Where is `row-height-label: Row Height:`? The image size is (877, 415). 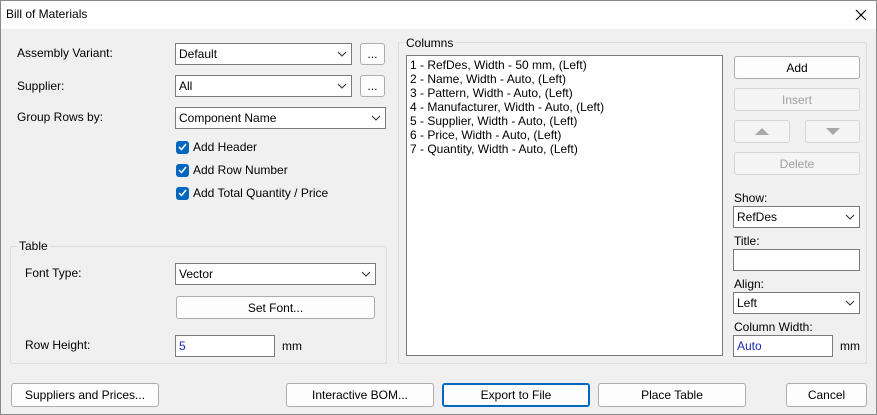
row-height-label: Row Height: is located at coordinates (58, 345).